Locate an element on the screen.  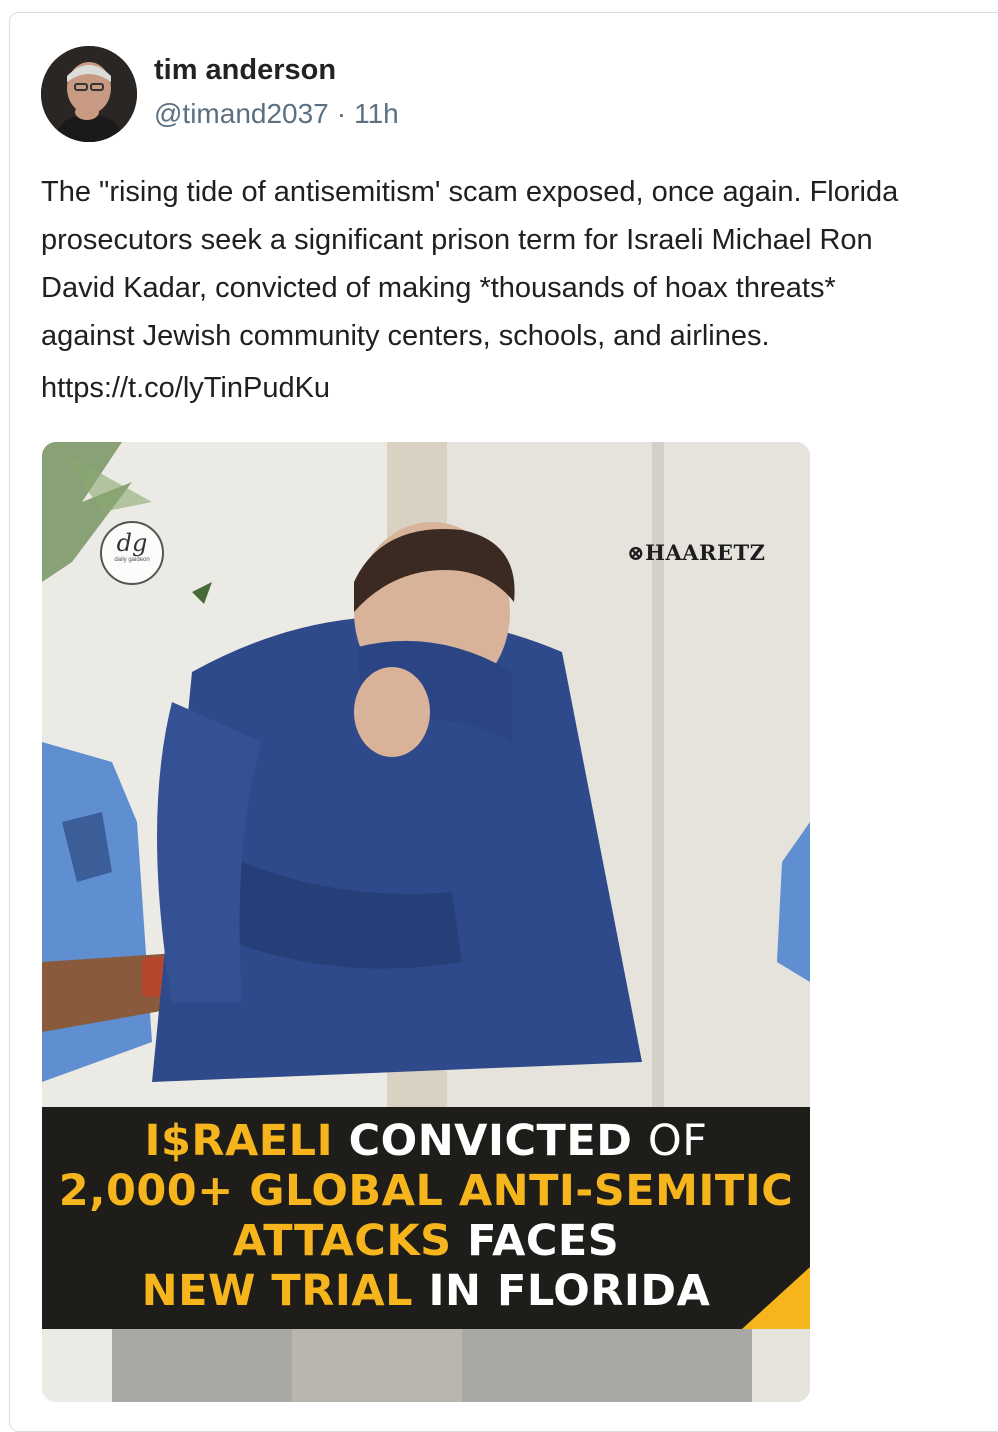
tweet-time: 11h is located at coordinates (376, 113).